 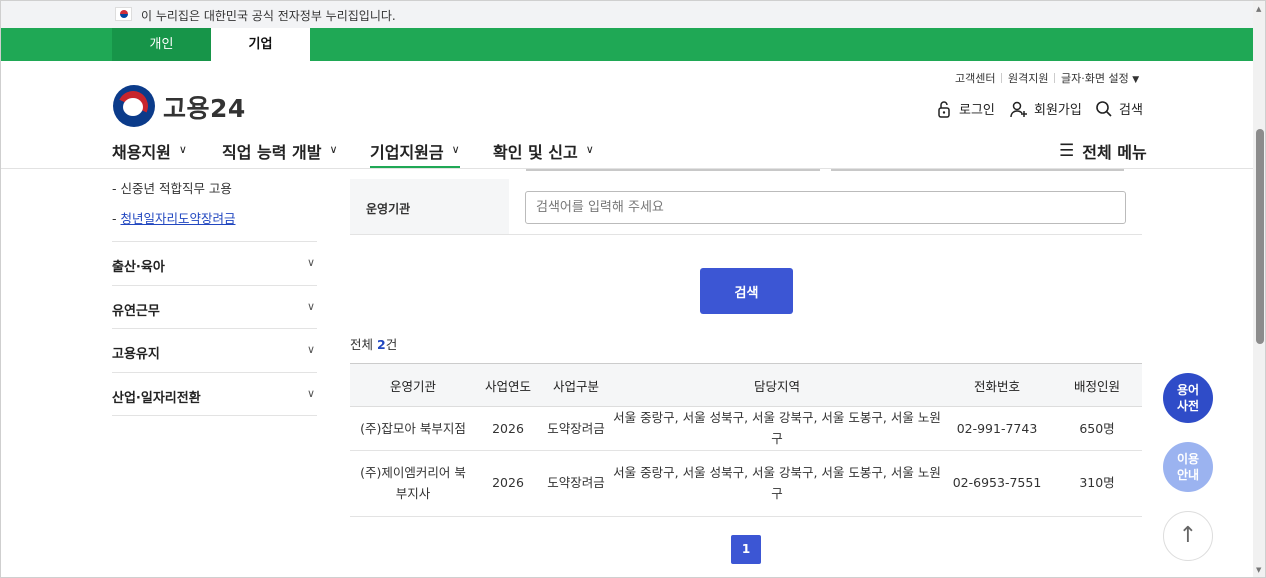 I want to click on gnb-business-subsidy: 기업지원금 ∨, so click(x=415, y=154).